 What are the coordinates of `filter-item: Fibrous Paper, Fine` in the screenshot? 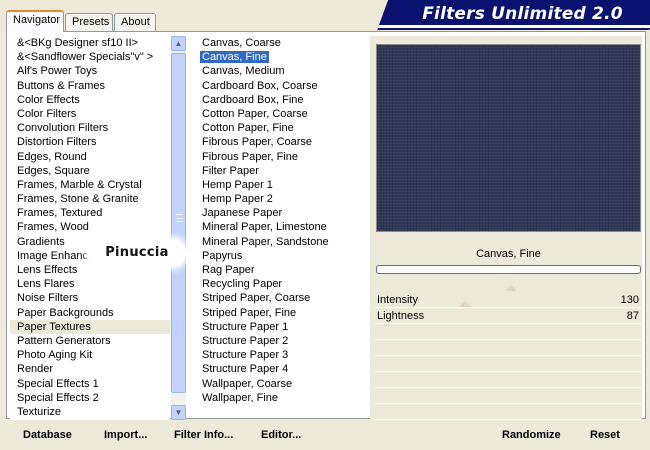 It's located at (281, 157).